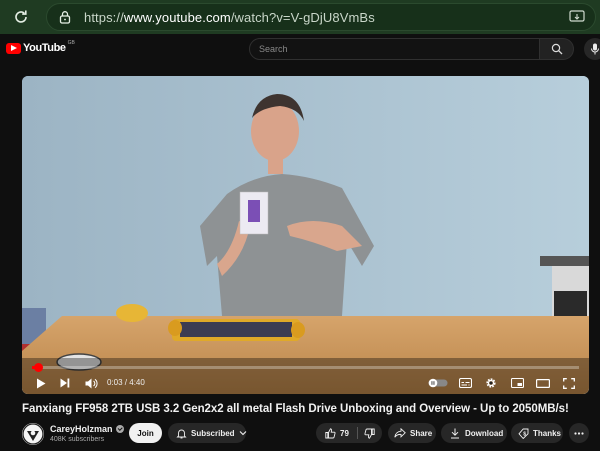 This screenshot has height=451, width=600. I want to click on lock-icon, so click(65, 17).